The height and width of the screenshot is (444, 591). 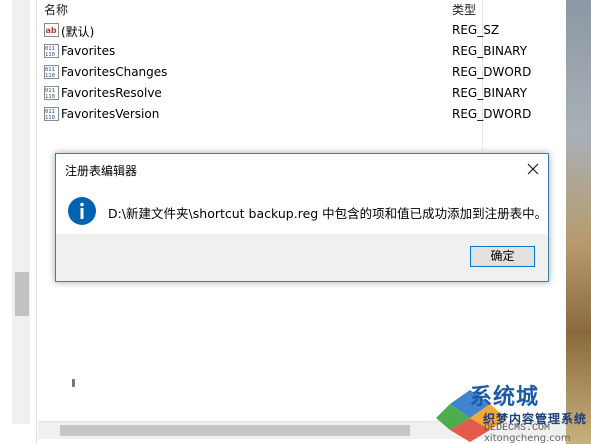 I want to click on stray-mark, so click(x=73, y=383).